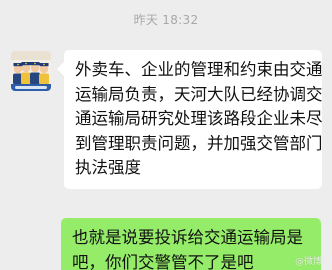 Image resolution: width=332 pixels, height=270 pixels. I want to click on message-line: 吧，你们交警管不了是吧, so click(163, 261).